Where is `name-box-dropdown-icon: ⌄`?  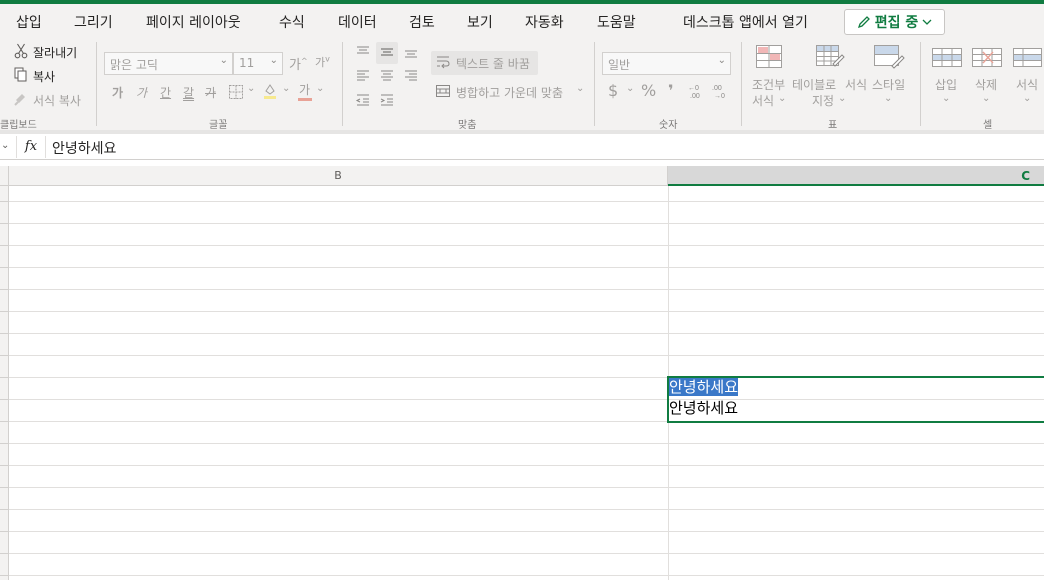 name-box-dropdown-icon: ⌄ is located at coordinates (5, 145).